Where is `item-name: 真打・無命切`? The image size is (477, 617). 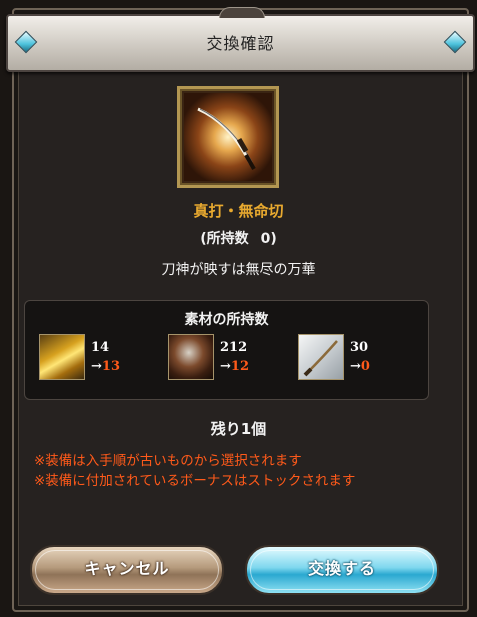 item-name: 真打・無命切 is located at coordinates (238, 211).